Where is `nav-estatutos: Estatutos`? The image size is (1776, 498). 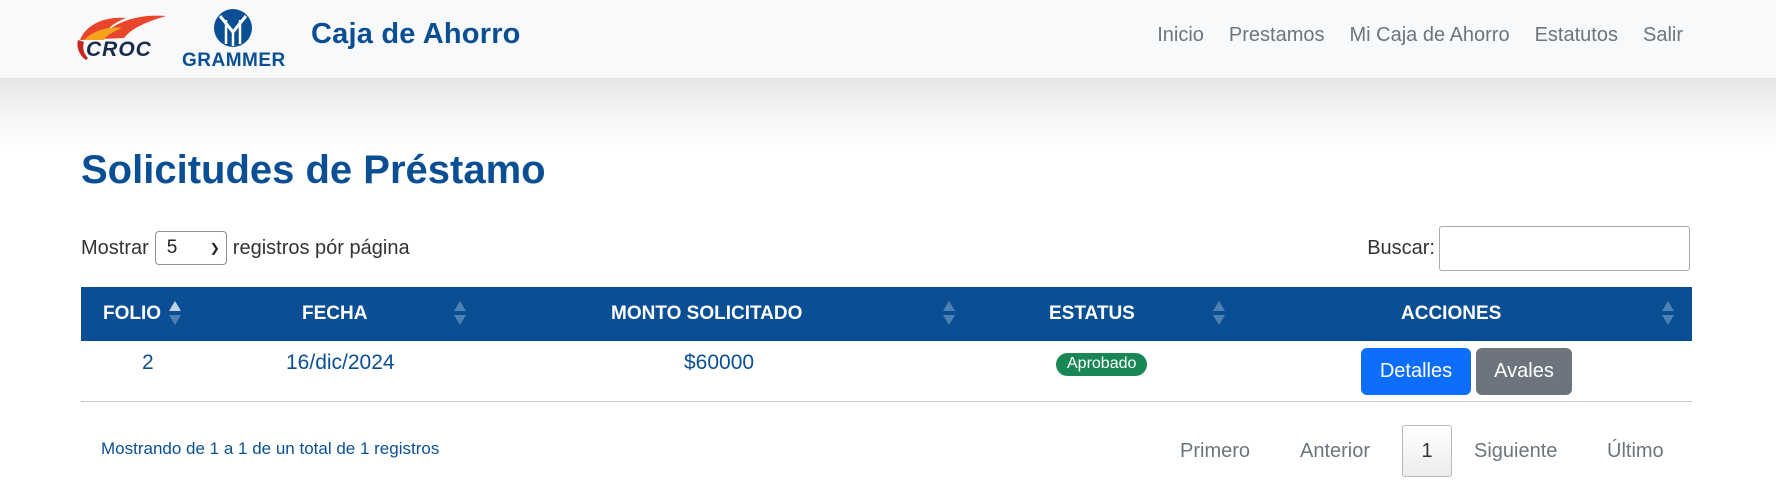
nav-estatutos: Estatutos is located at coordinates (1576, 35).